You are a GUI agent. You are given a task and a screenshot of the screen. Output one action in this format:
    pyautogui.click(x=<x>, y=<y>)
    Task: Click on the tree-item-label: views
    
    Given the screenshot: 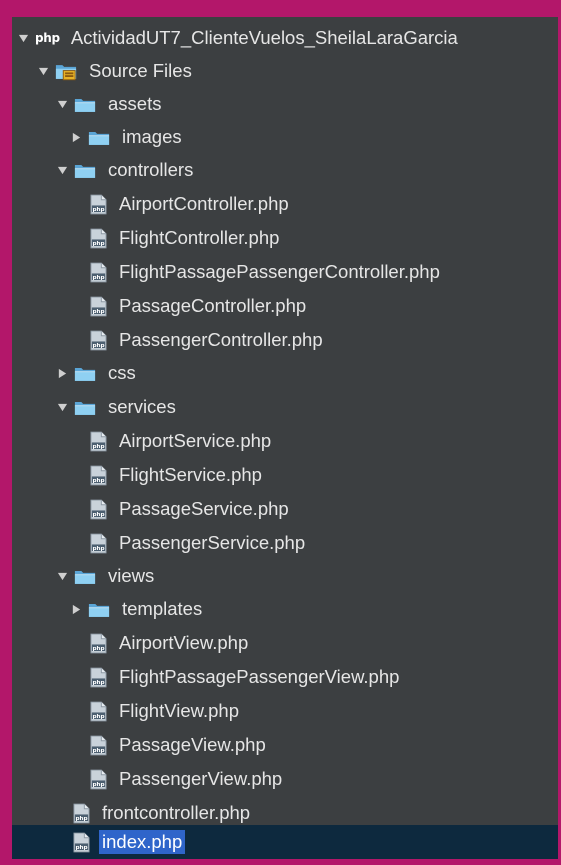 What is the action you would take?
    pyautogui.click(x=131, y=575)
    